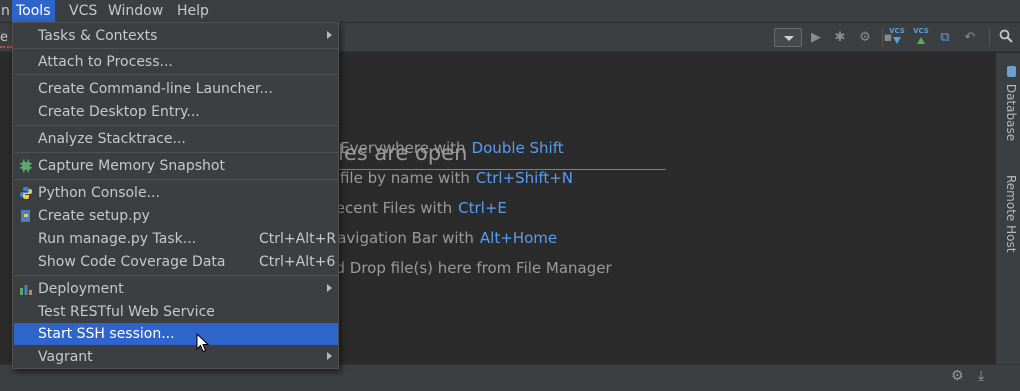 The image size is (1020, 391). I want to click on hint-shortcut: Alt+Home, so click(518, 238).